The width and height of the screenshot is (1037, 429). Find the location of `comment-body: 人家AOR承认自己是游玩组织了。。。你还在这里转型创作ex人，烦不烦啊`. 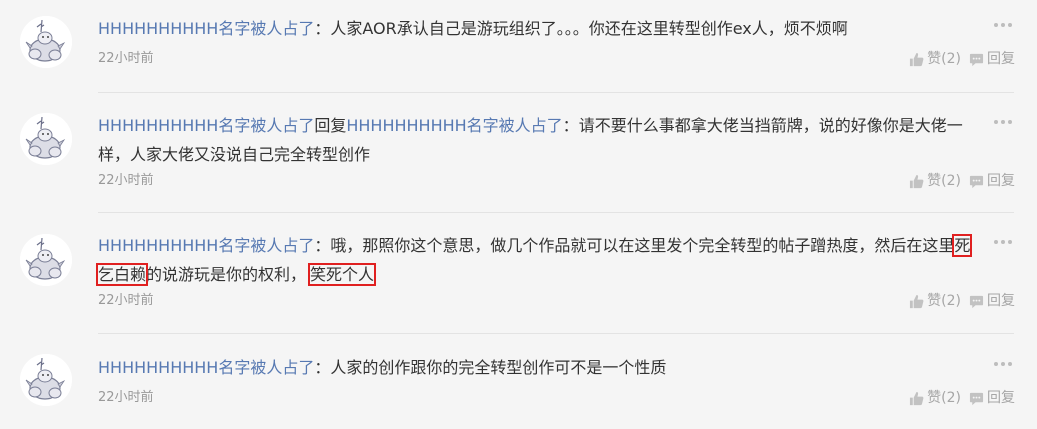

comment-body: 人家AOR承认自己是游玩组织了。。。你还在这里转型创作ex人，烦不烦啊 is located at coordinates (589, 28).